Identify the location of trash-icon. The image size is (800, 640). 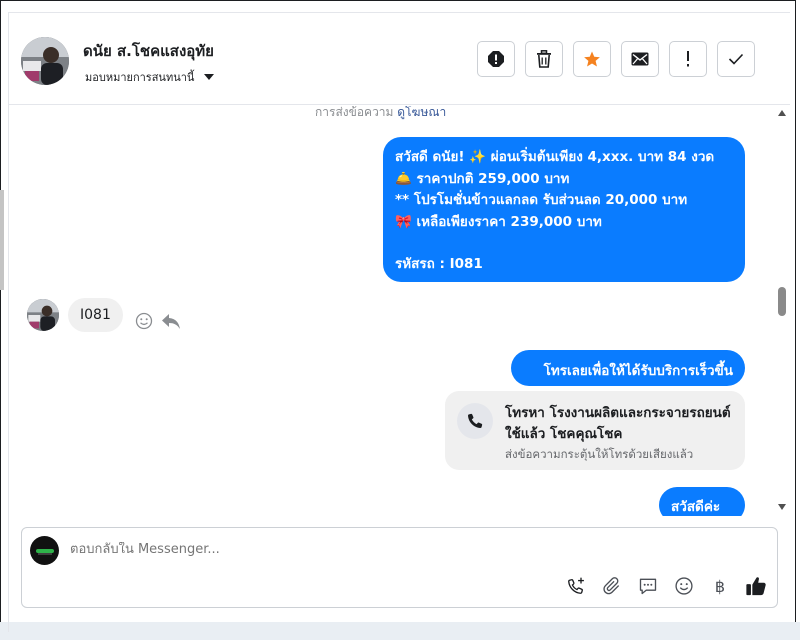
(544, 59).